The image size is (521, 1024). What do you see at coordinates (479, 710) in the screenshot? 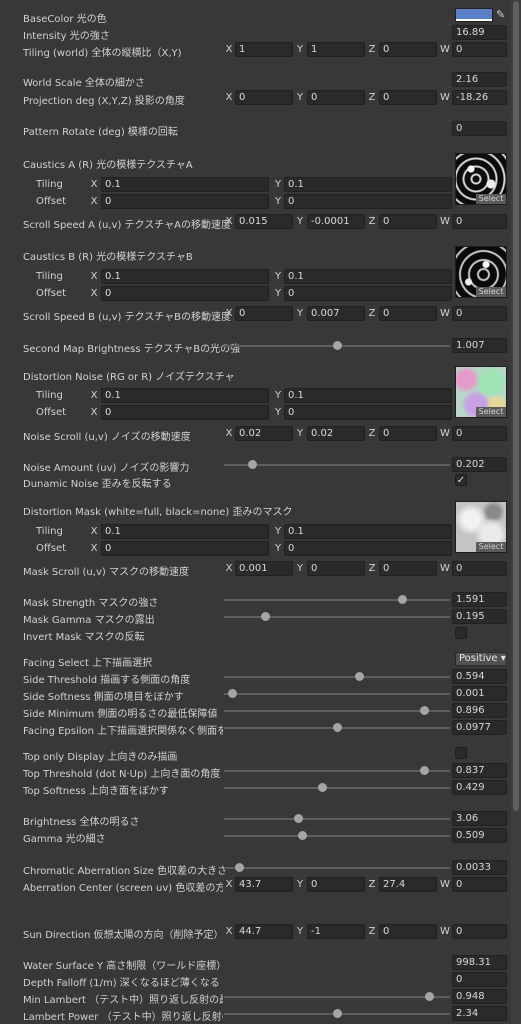
I see `side-minimum-field: 0.896` at bounding box center [479, 710].